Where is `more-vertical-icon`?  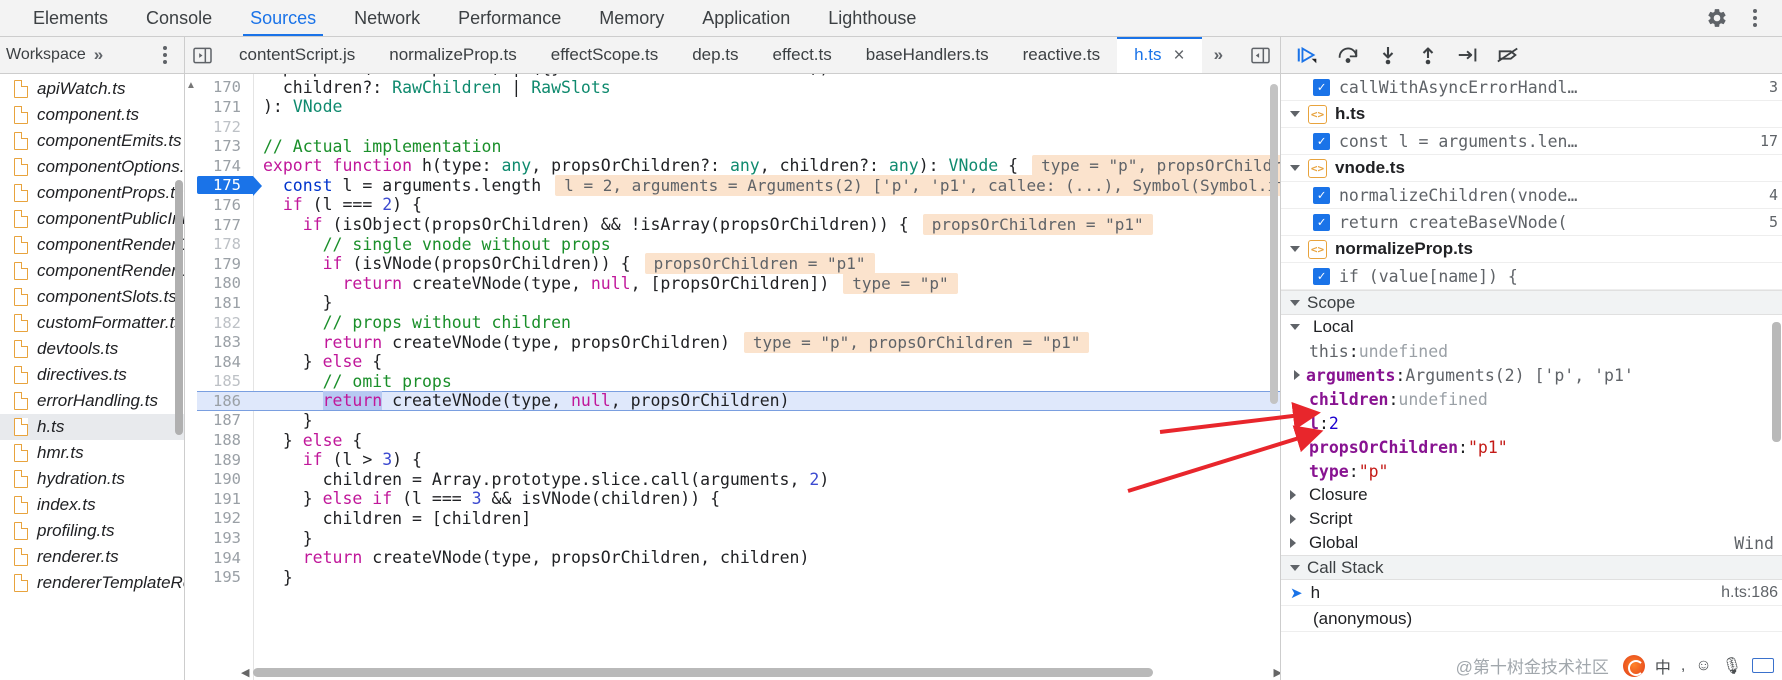 more-vertical-icon is located at coordinates (1755, 18).